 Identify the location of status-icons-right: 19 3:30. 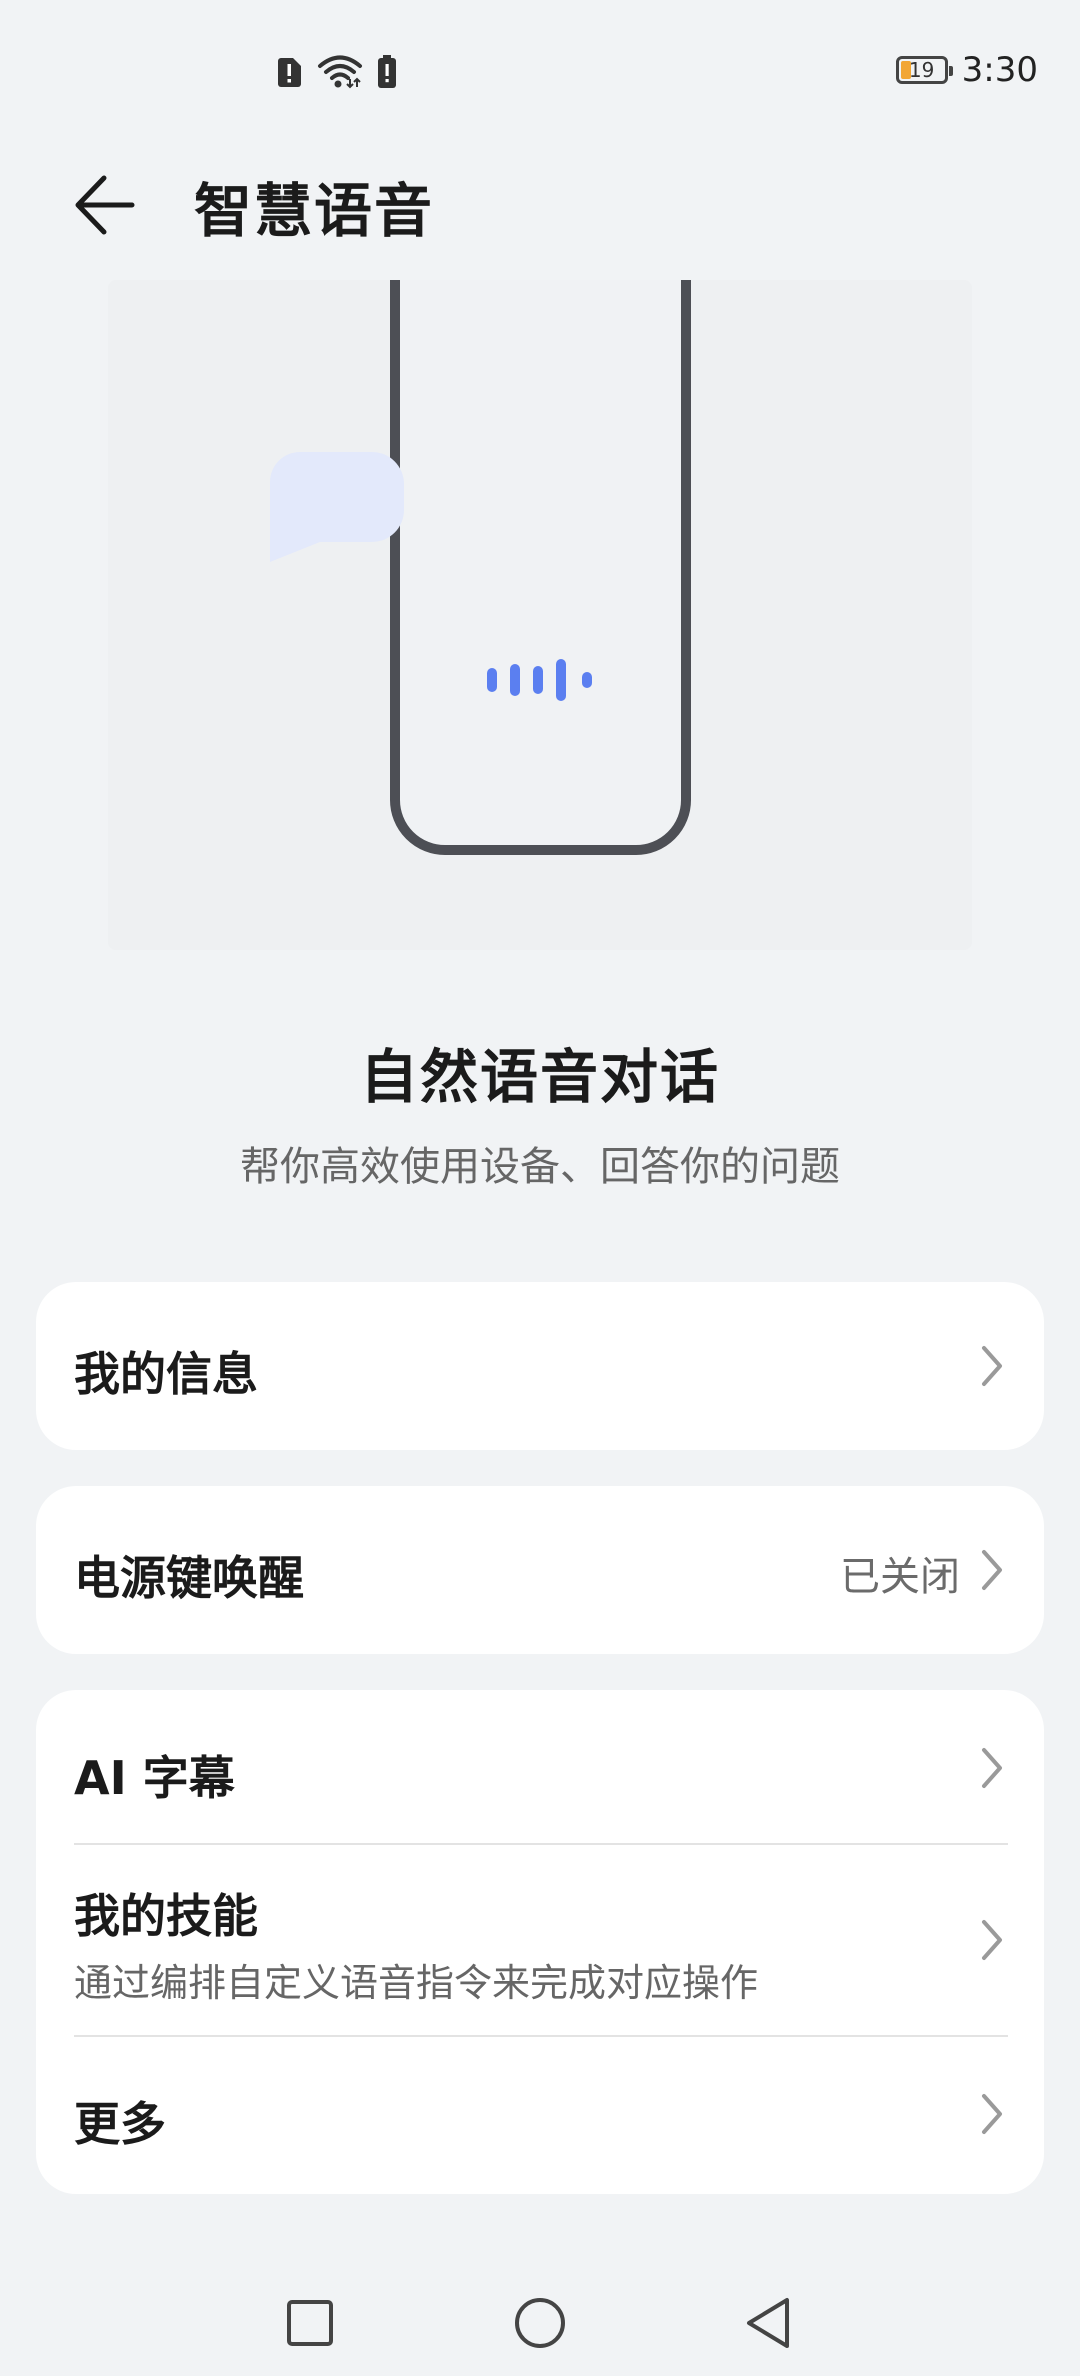
(966, 70).